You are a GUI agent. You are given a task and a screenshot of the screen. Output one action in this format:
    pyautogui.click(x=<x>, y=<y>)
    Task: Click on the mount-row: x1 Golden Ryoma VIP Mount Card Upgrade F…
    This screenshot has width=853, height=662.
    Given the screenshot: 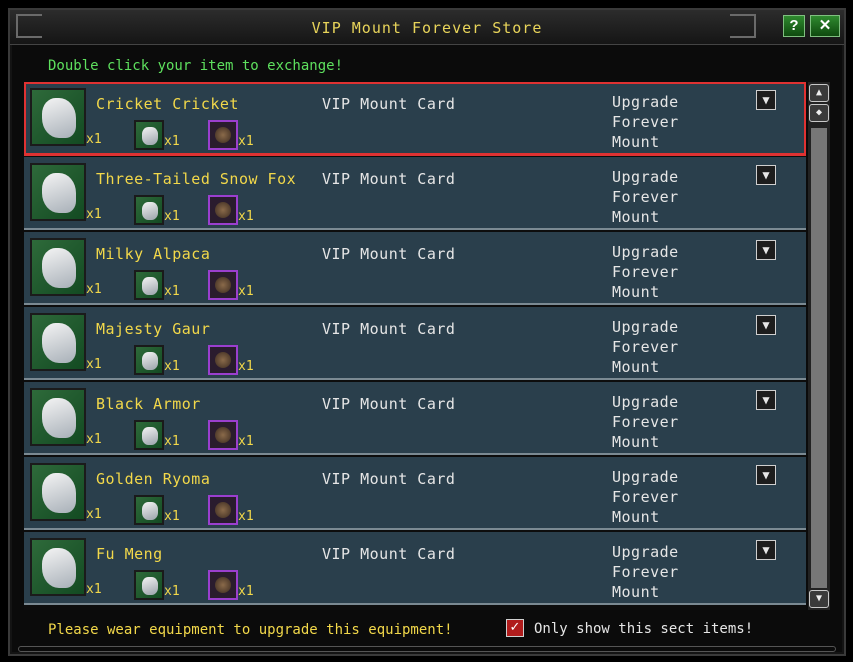 What is the action you would take?
    pyautogui.click(x=415, y=493)
    